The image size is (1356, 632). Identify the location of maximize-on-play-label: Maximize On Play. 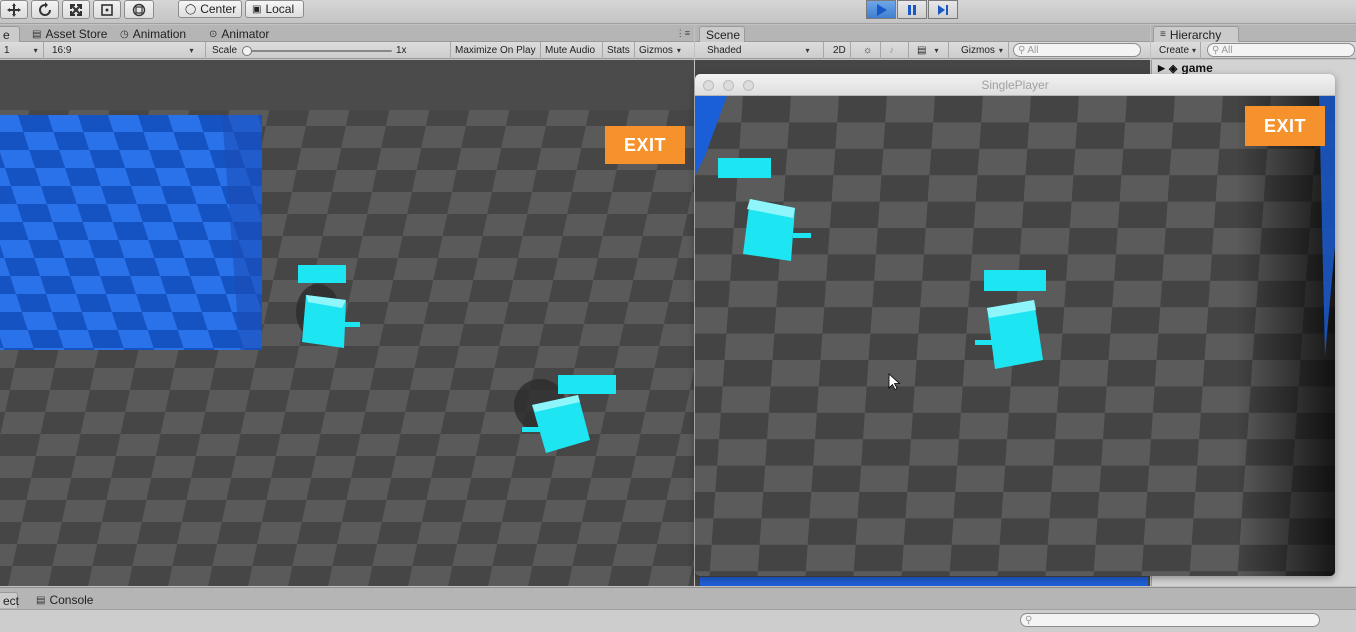
(495, 50).